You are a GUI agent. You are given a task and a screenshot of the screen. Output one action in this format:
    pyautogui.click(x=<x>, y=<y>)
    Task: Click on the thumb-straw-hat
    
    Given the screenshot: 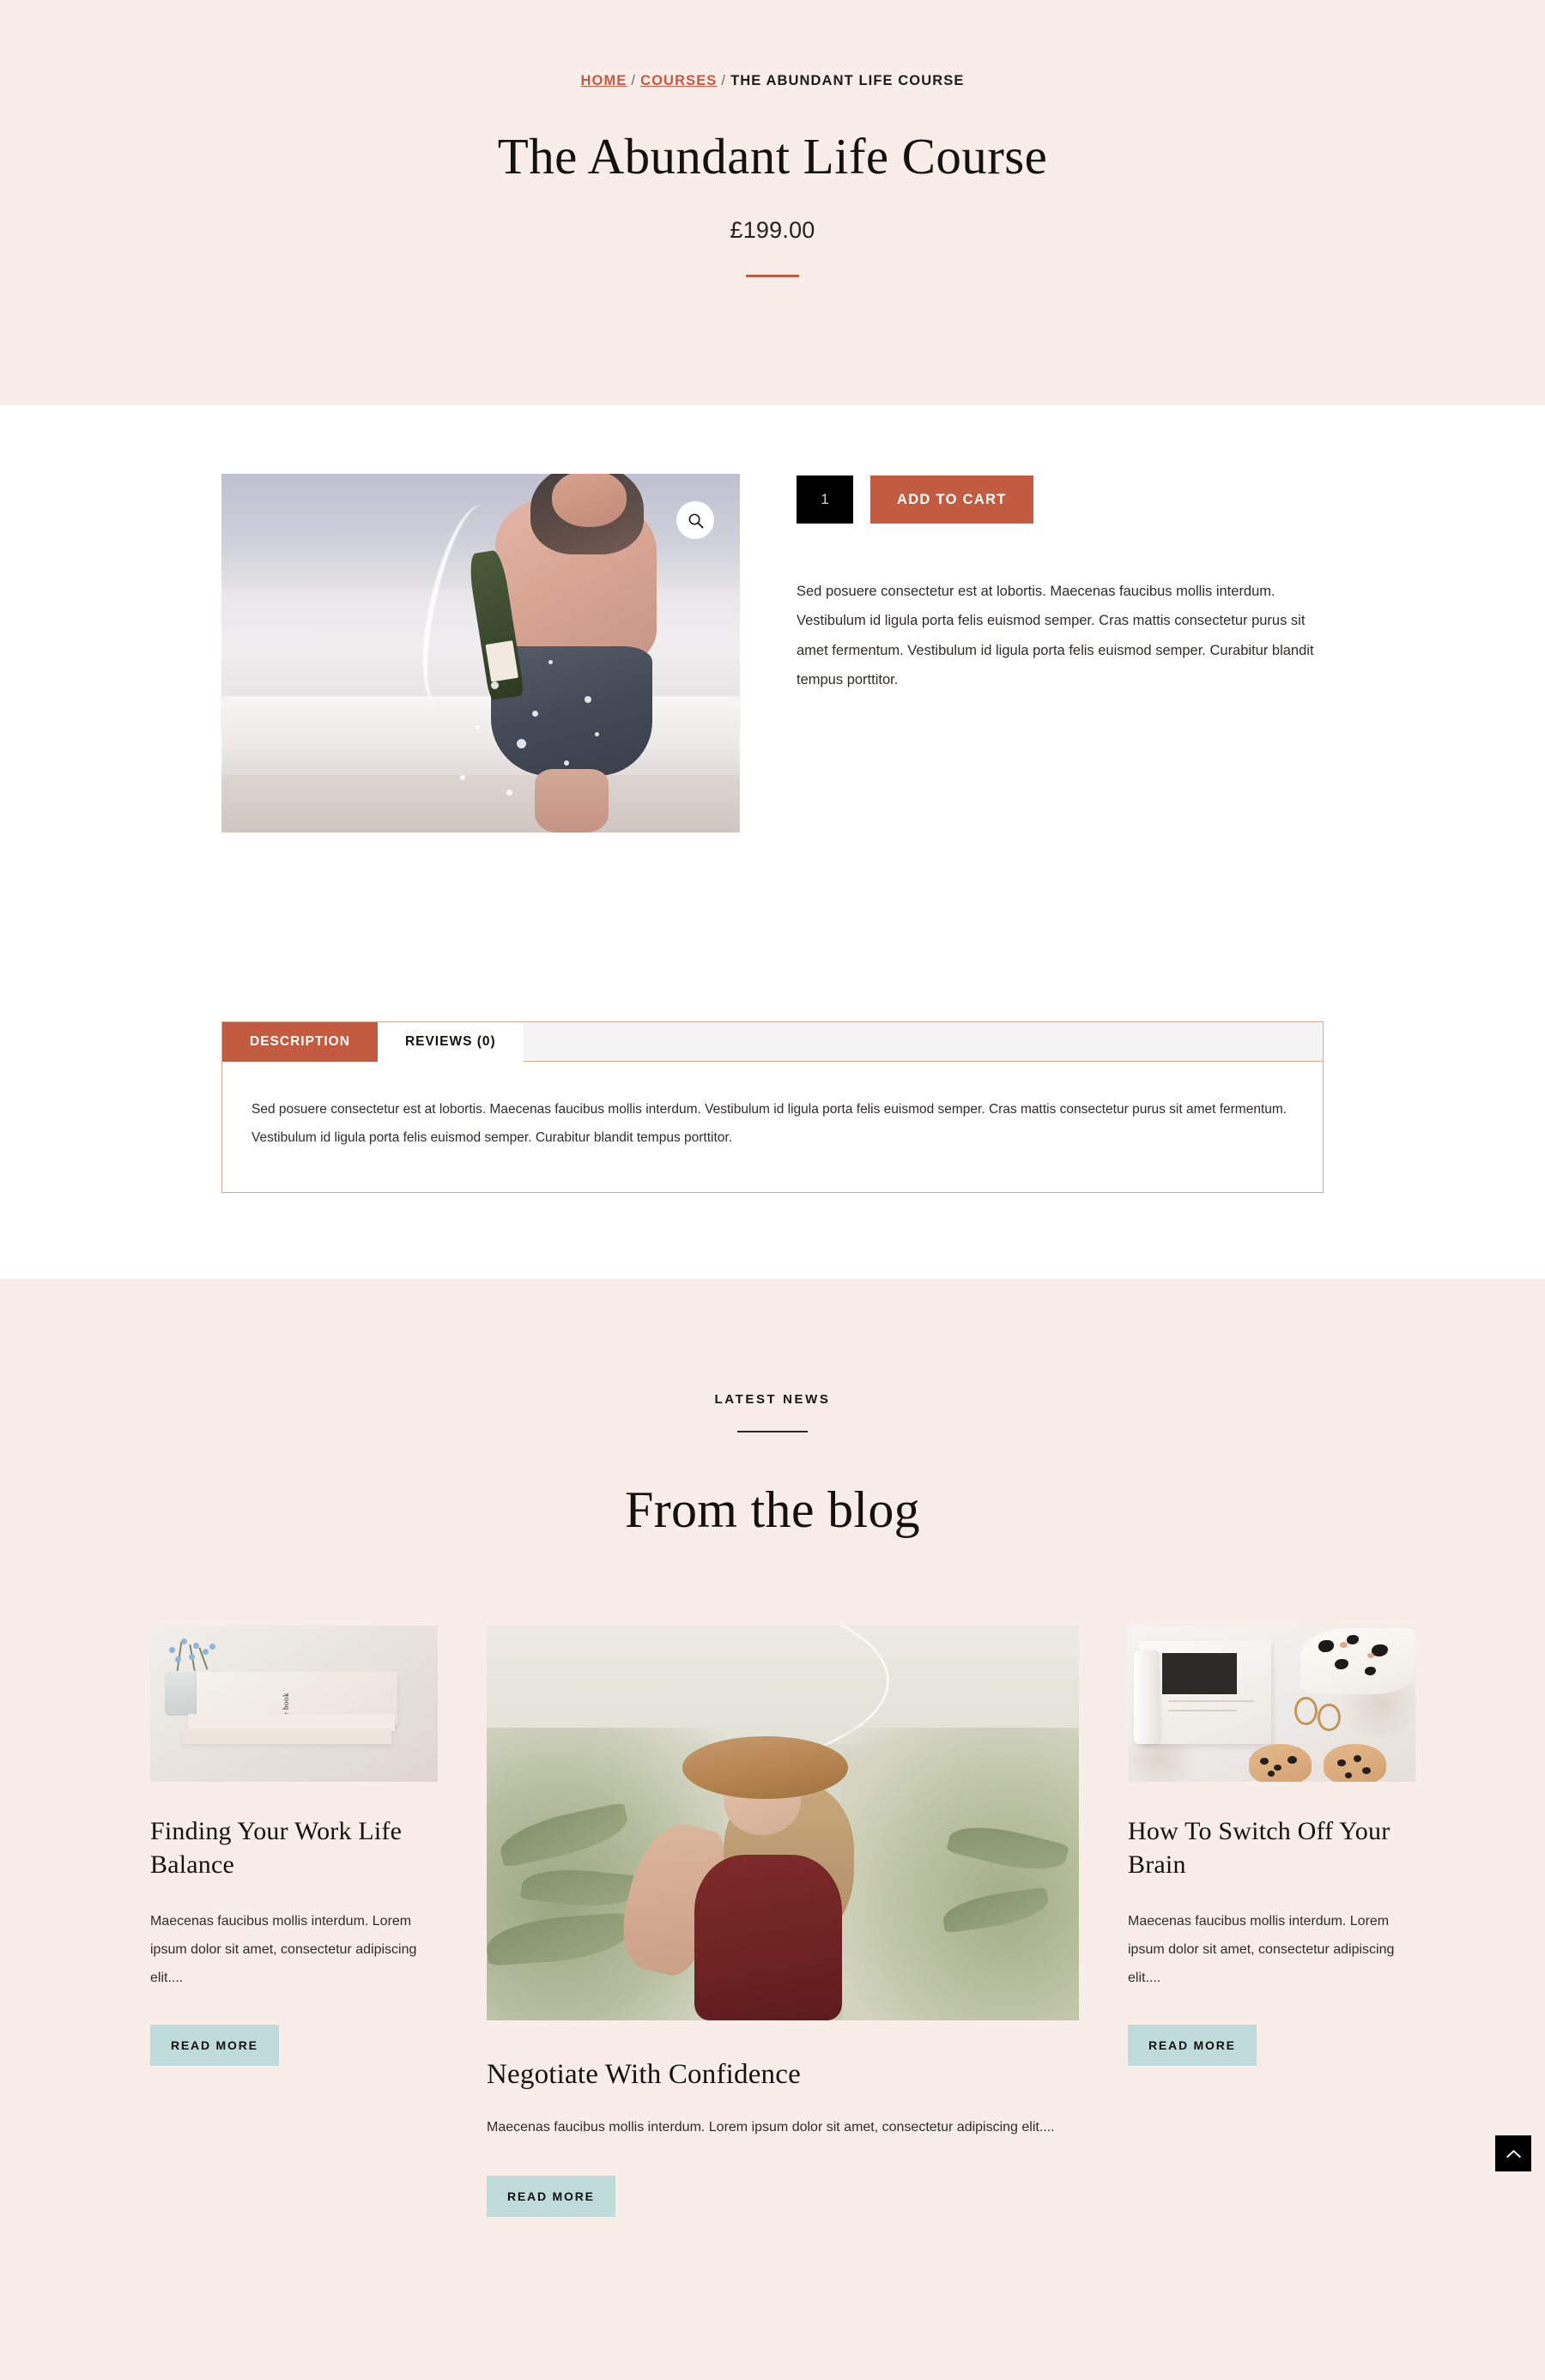 What is the action you would take?
    pyautogui.click(x=765, y=1768)
    